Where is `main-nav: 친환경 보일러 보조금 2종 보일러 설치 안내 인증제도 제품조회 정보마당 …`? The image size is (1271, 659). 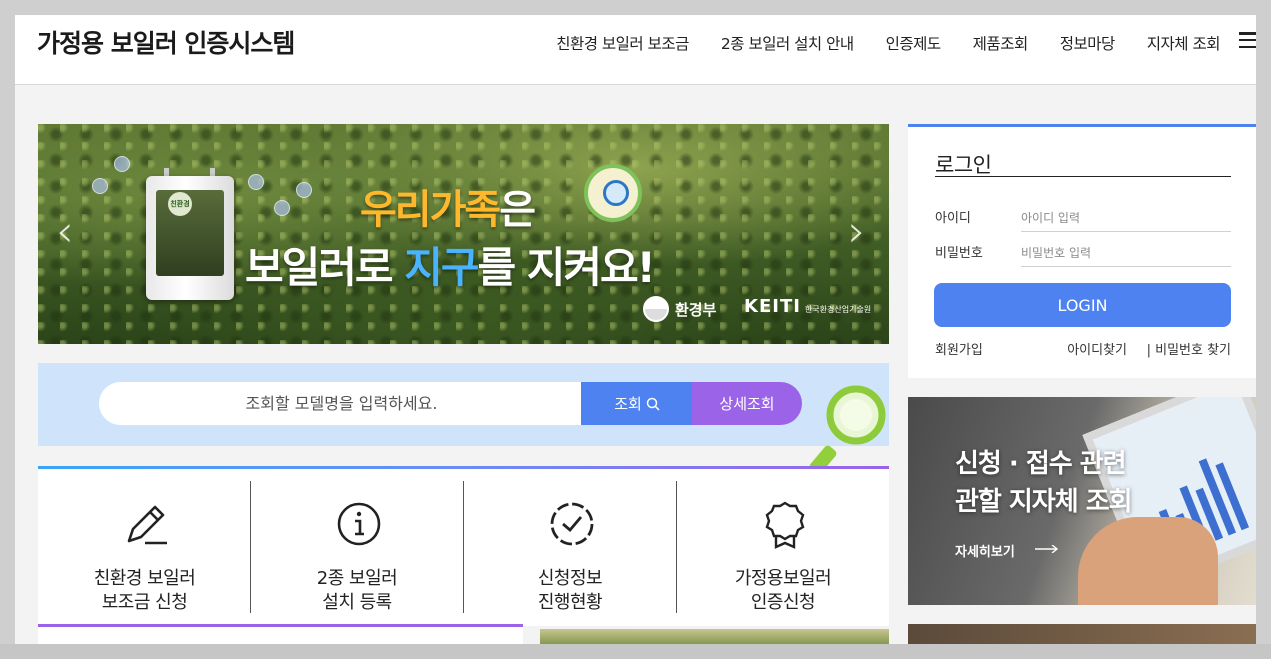
main-nav: 친환경 보일러 보조금 2종 보일러 설치 안내 인증제도 제품조회 정보마당 … is located at coordinates (888, 43).